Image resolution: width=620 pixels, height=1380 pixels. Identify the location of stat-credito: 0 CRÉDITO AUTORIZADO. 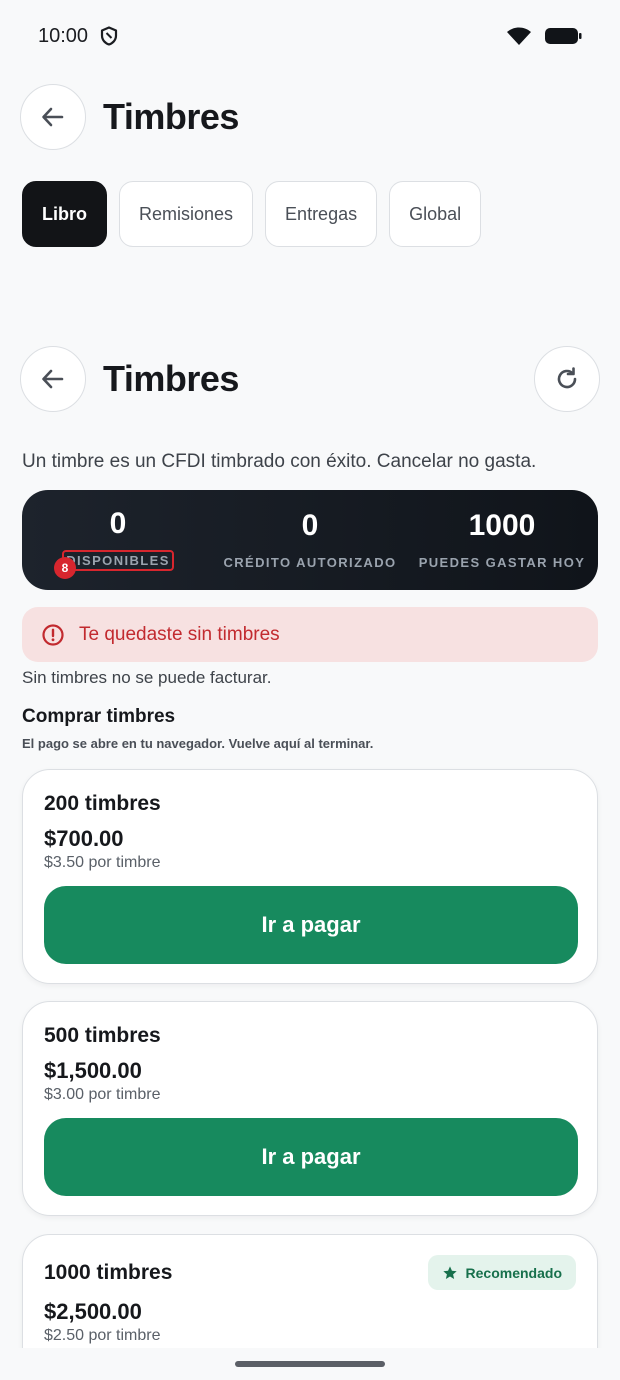
(310, 539).